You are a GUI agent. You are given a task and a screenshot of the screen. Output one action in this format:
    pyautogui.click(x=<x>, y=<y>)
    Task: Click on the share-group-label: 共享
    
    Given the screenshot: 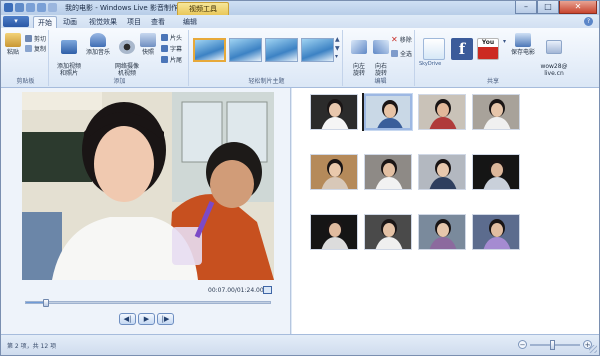 What is the action you would take?
    pyautogui.click(x=492, y=81)
    